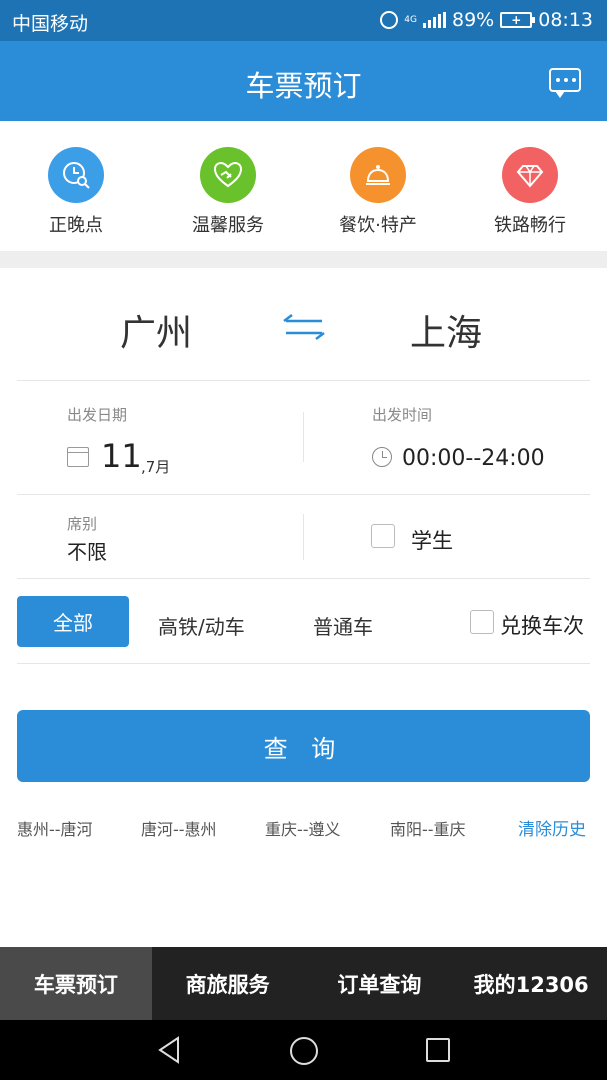  I want to click on seat-label: 席别, so click(82, 524).